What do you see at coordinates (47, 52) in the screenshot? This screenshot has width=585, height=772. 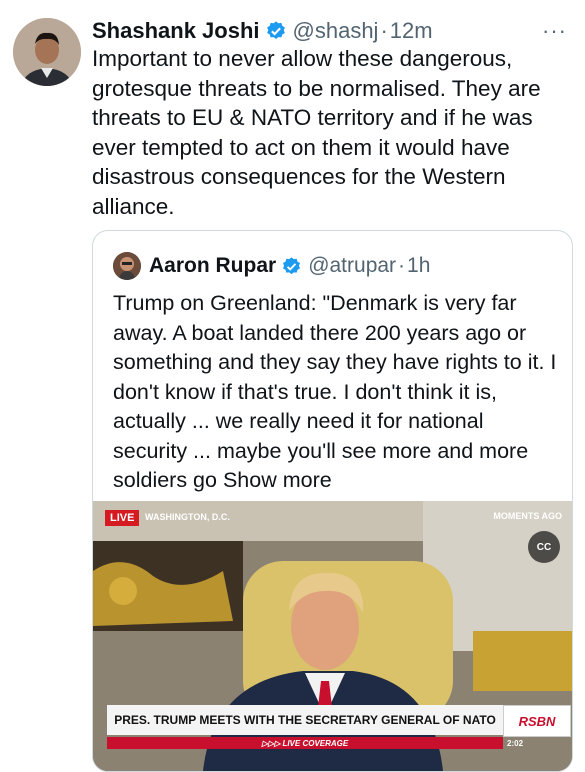 I see `author-avatar` at bounding box center [47, 52].